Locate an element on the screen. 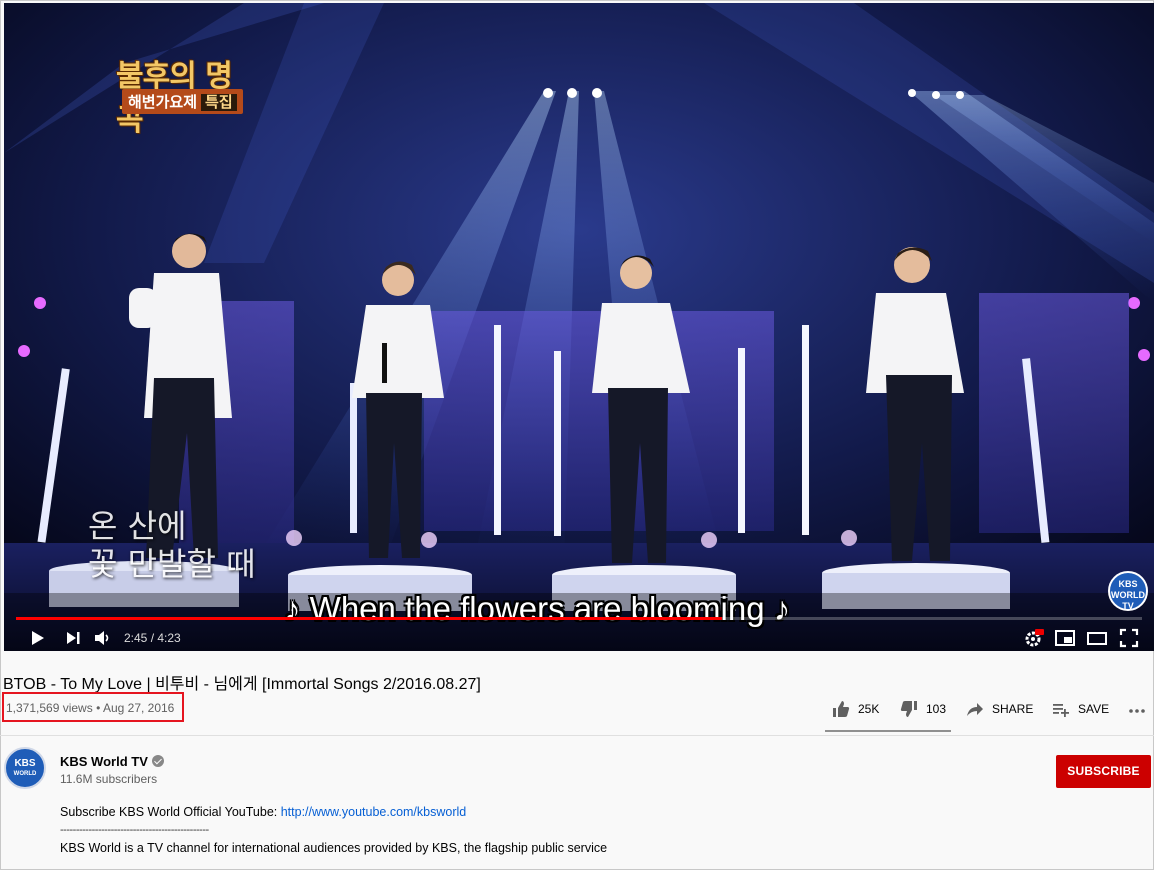 This screenshot has height=870, width=1154. next-button is located at coordinates (73, 638).